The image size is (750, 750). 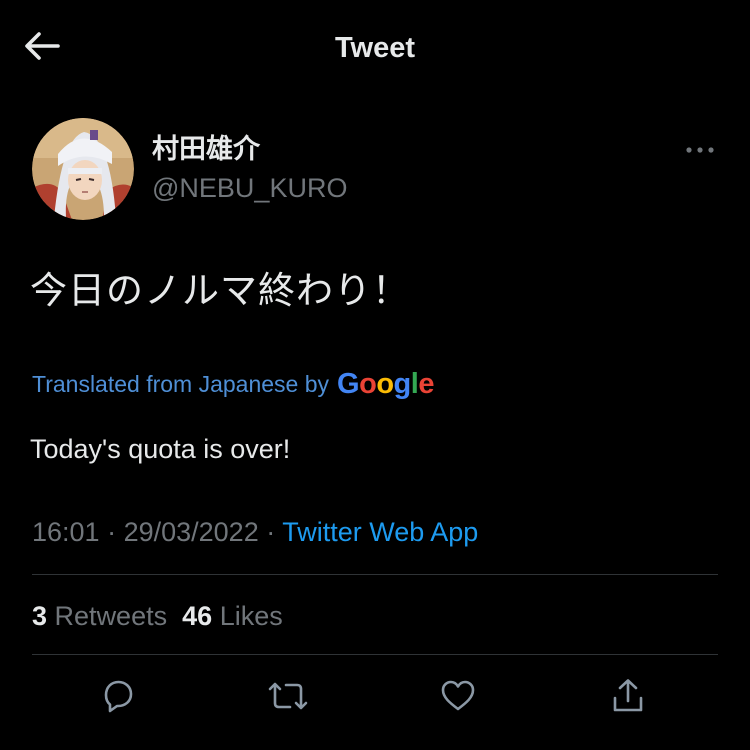 I want to click on google-logo: Google, so click(x=385, y=384).